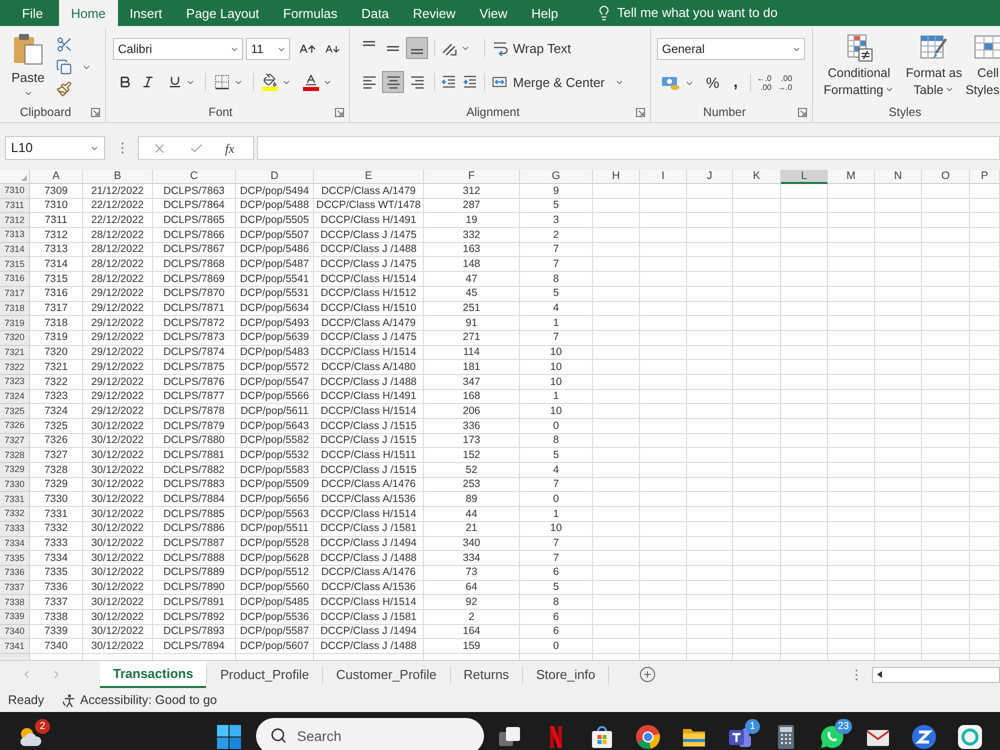 This screenshot has height=750, width=1000. Describe the element at coordinates (311, 82) in the screenshot. I see `font-color-icon` at that location.